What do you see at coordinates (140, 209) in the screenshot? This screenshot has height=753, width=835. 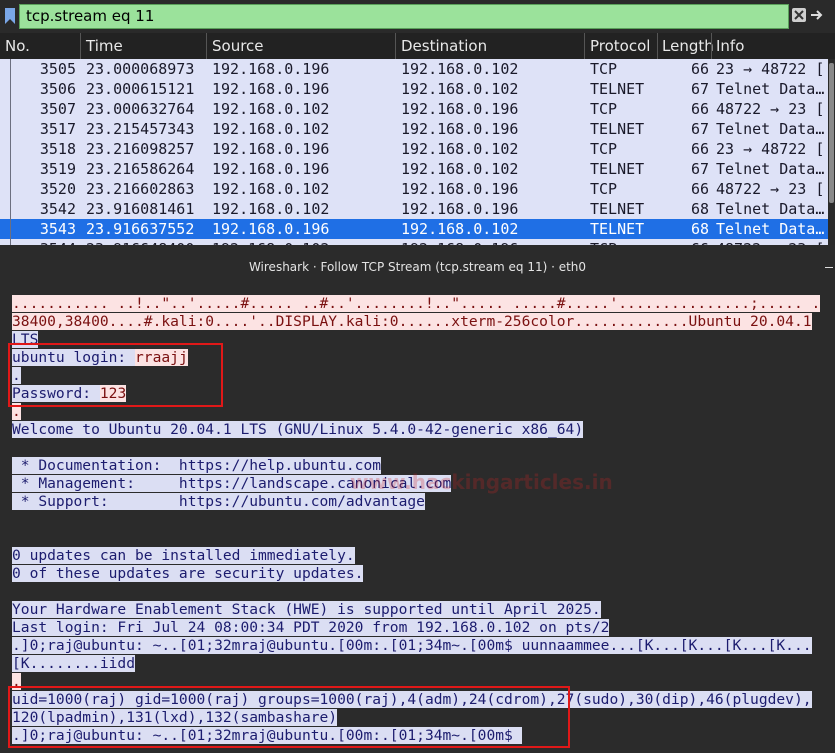 I see `packet-time: 23.916081461` at bounding box center [140, 209].